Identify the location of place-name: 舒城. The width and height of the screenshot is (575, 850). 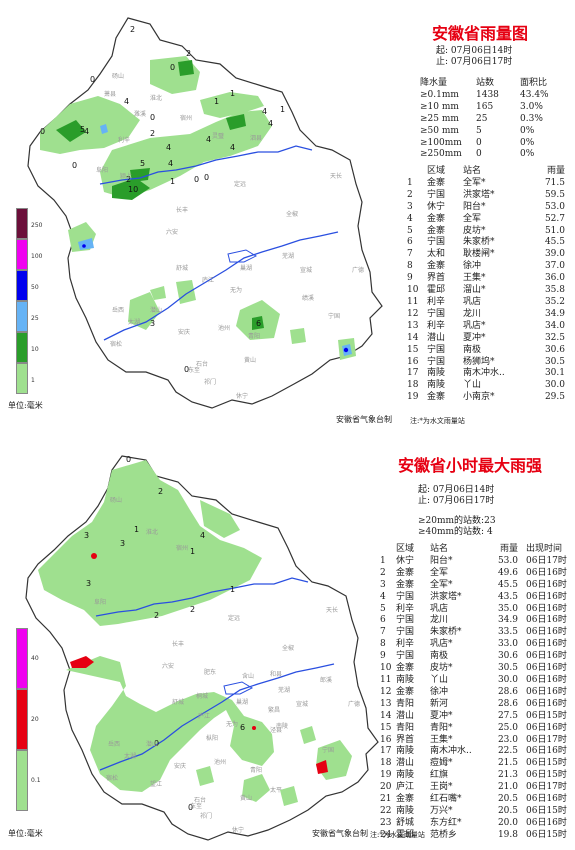
(178, 702).